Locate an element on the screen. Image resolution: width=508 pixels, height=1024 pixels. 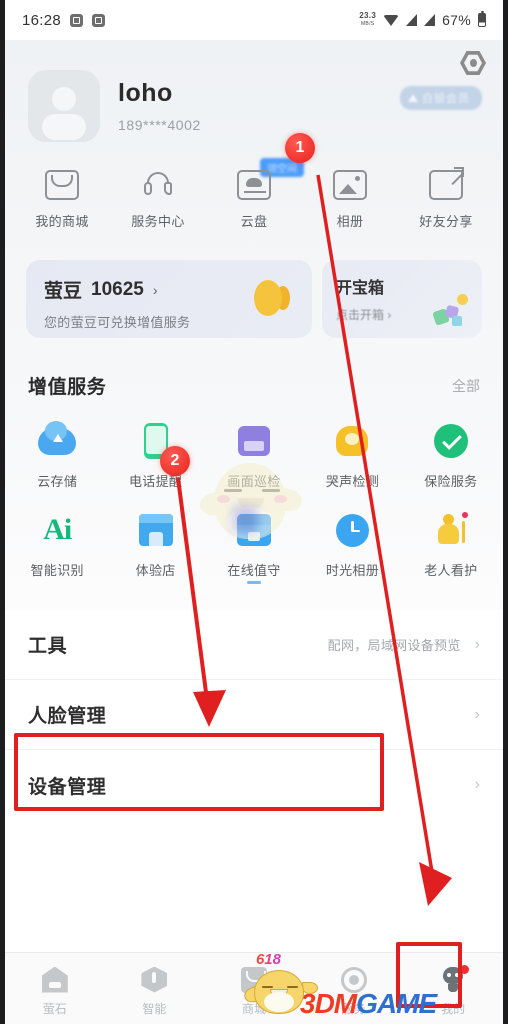
home-icon is located at coordinates (54, 979).